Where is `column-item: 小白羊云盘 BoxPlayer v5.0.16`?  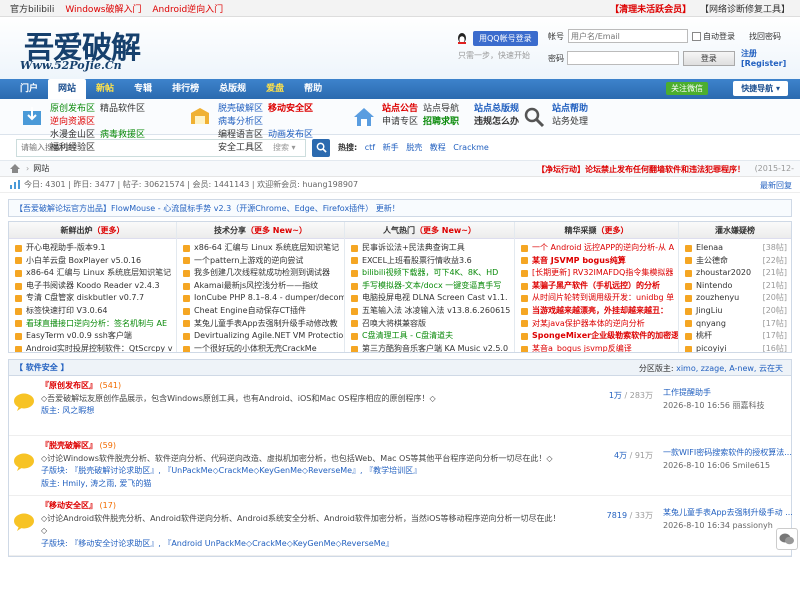 column-item: 小白羊云盘 BoxPlayer v5.0.16 is located at coordinates (95, 261).